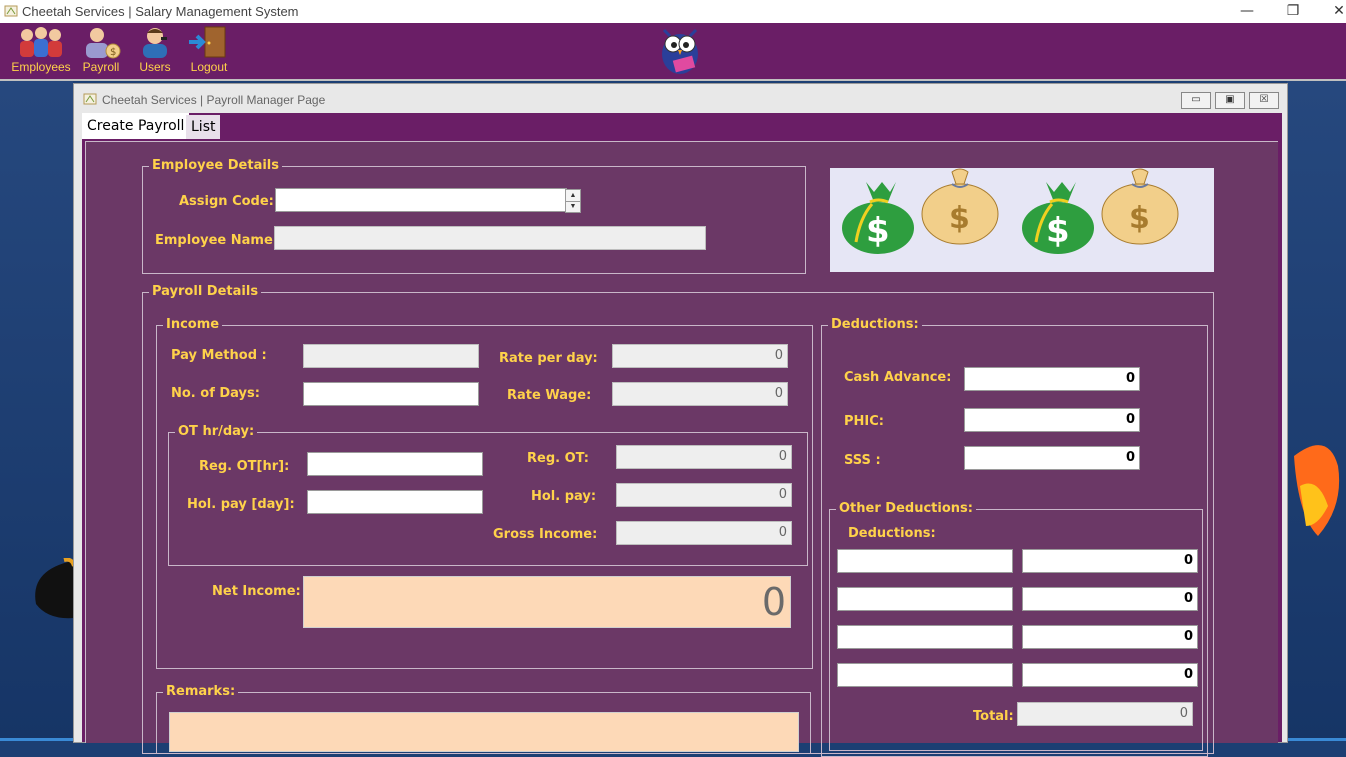  Describe the element at coordinates (1010, 211) in the screenshot. I see `money-bags-icon: $ $ $ $` at that location.